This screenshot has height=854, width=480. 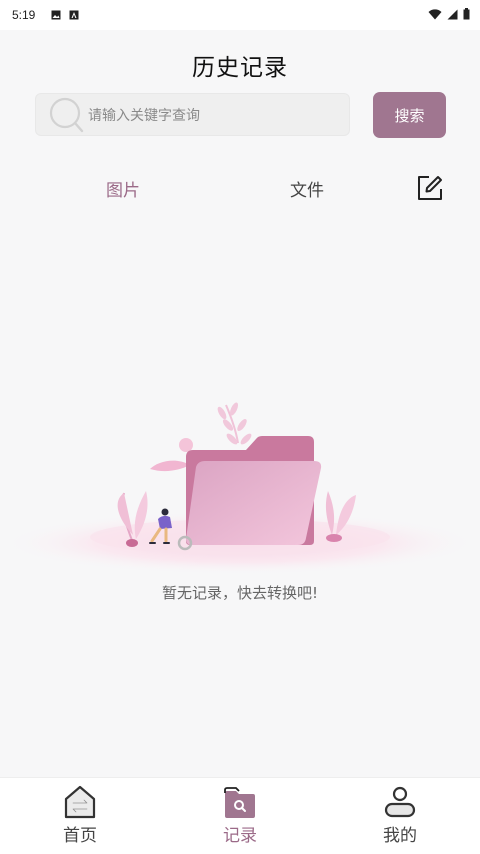 What do you see at coordinates (409, 115) in the screenshot?
I see `search-button: 搜索` at bounding box center [409, 115].